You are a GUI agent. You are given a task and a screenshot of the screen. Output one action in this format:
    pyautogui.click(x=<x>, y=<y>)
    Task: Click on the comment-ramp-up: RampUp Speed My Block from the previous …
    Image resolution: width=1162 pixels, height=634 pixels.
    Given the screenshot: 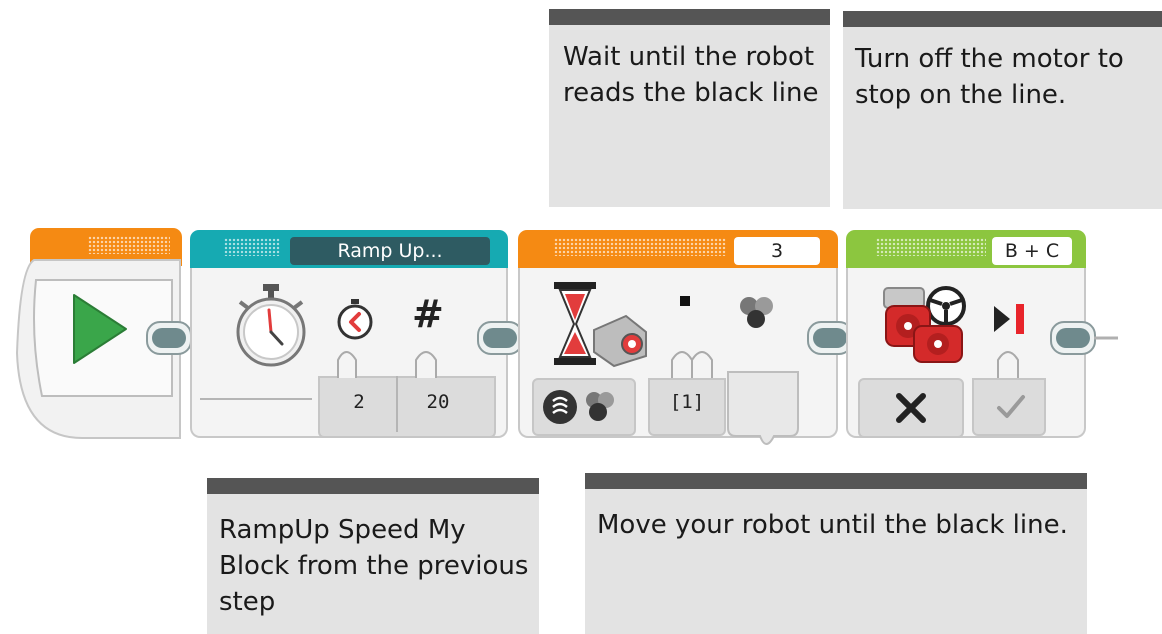 What is the action you would take?
    pyautogui.click(x=373, y=556)
    